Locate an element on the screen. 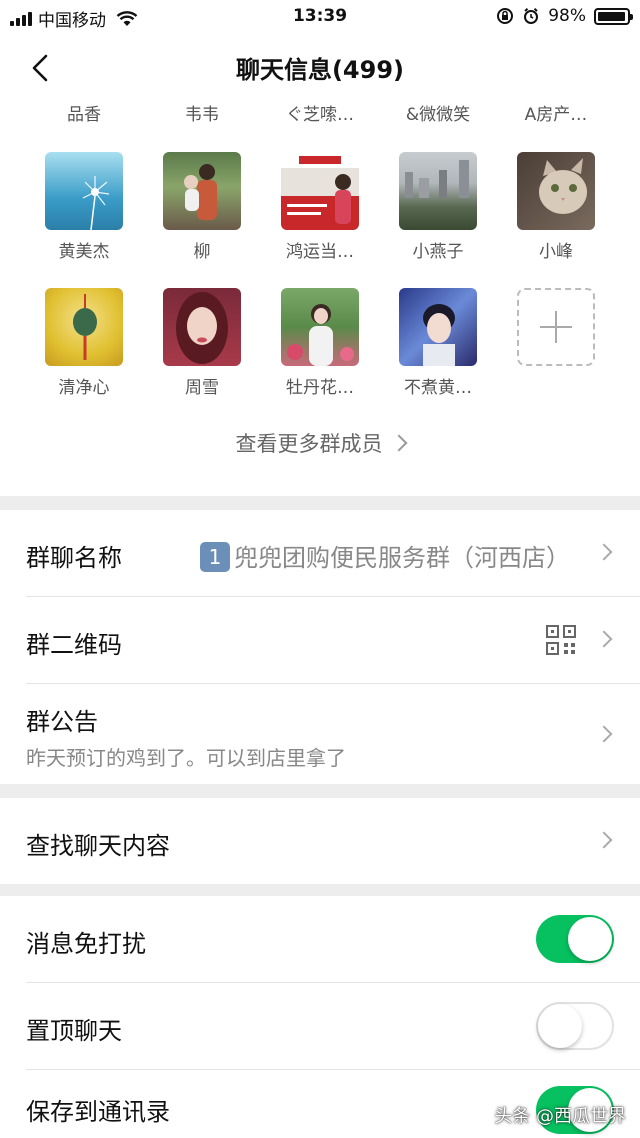 This screenshot has height=1138, width=640. orientation-lock-icon is located at coordinates (505, 16).